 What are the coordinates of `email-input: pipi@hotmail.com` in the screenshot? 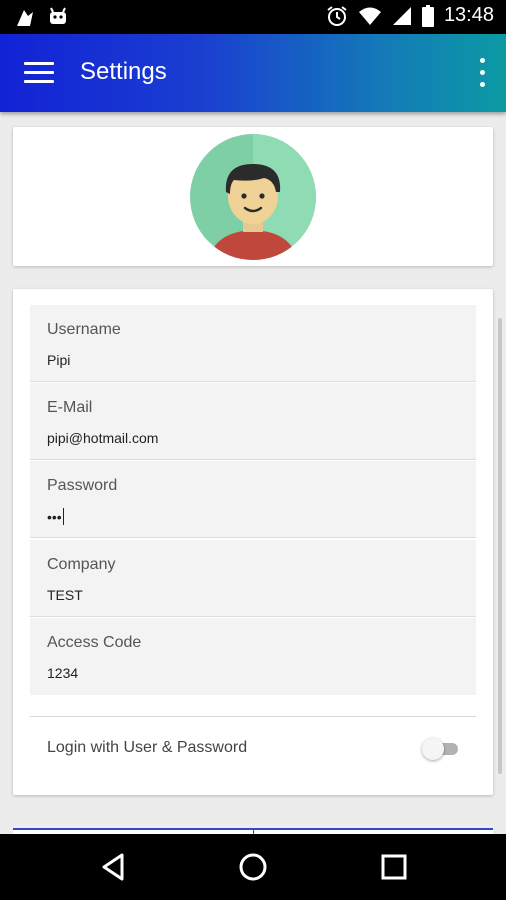 It's located at (102, 438).